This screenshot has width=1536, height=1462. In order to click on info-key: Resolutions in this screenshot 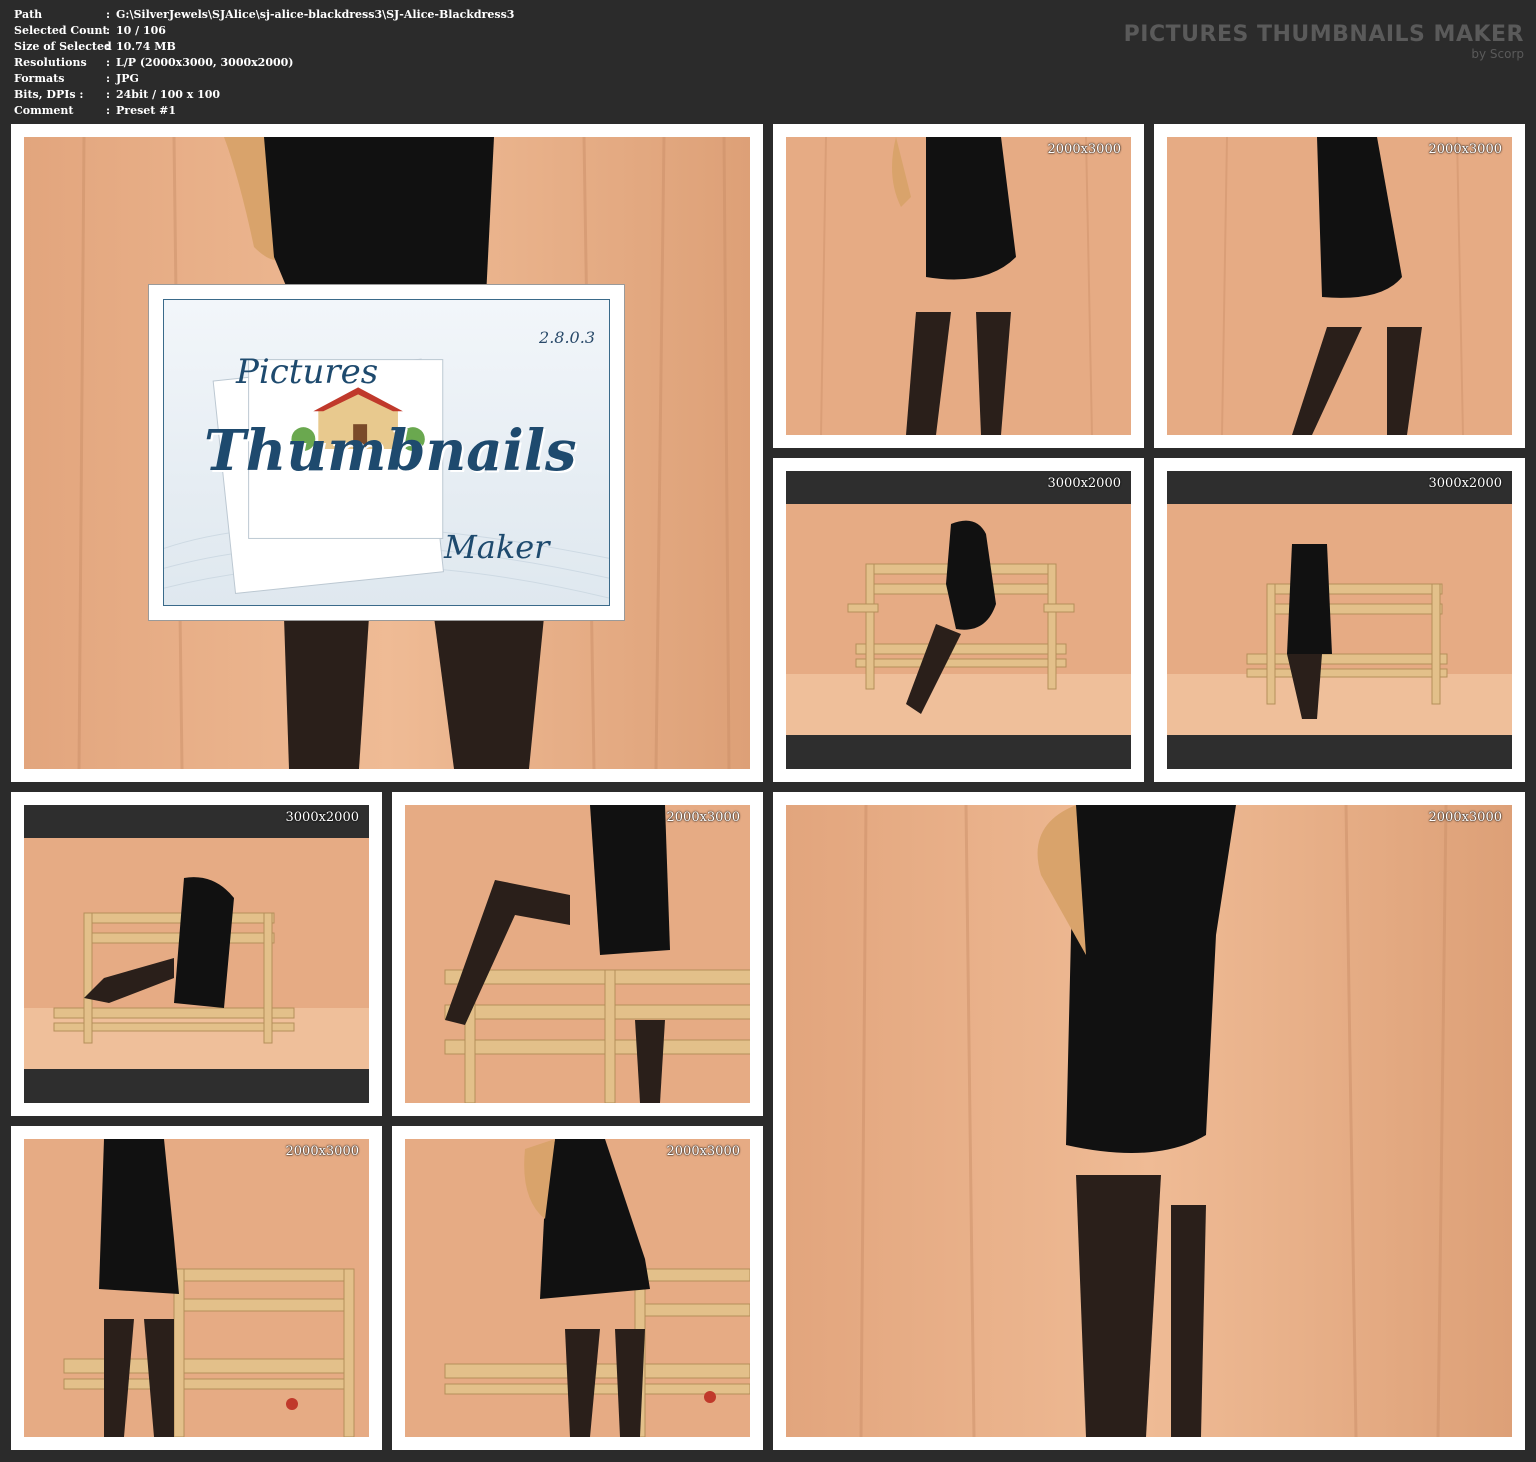, I will do `click(50, 62)`.